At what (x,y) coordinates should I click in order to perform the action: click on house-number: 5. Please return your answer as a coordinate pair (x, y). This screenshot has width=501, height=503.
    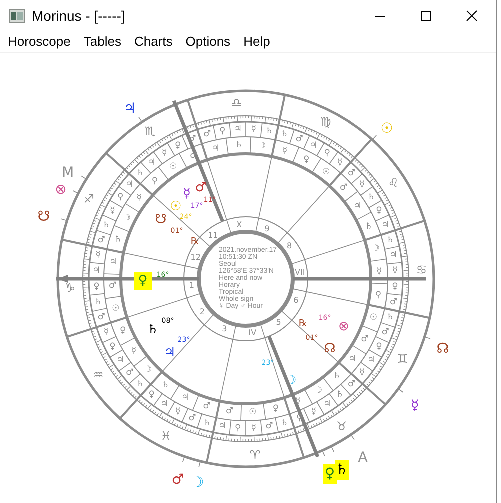
    Looking at the image, I should click on (279, 323).